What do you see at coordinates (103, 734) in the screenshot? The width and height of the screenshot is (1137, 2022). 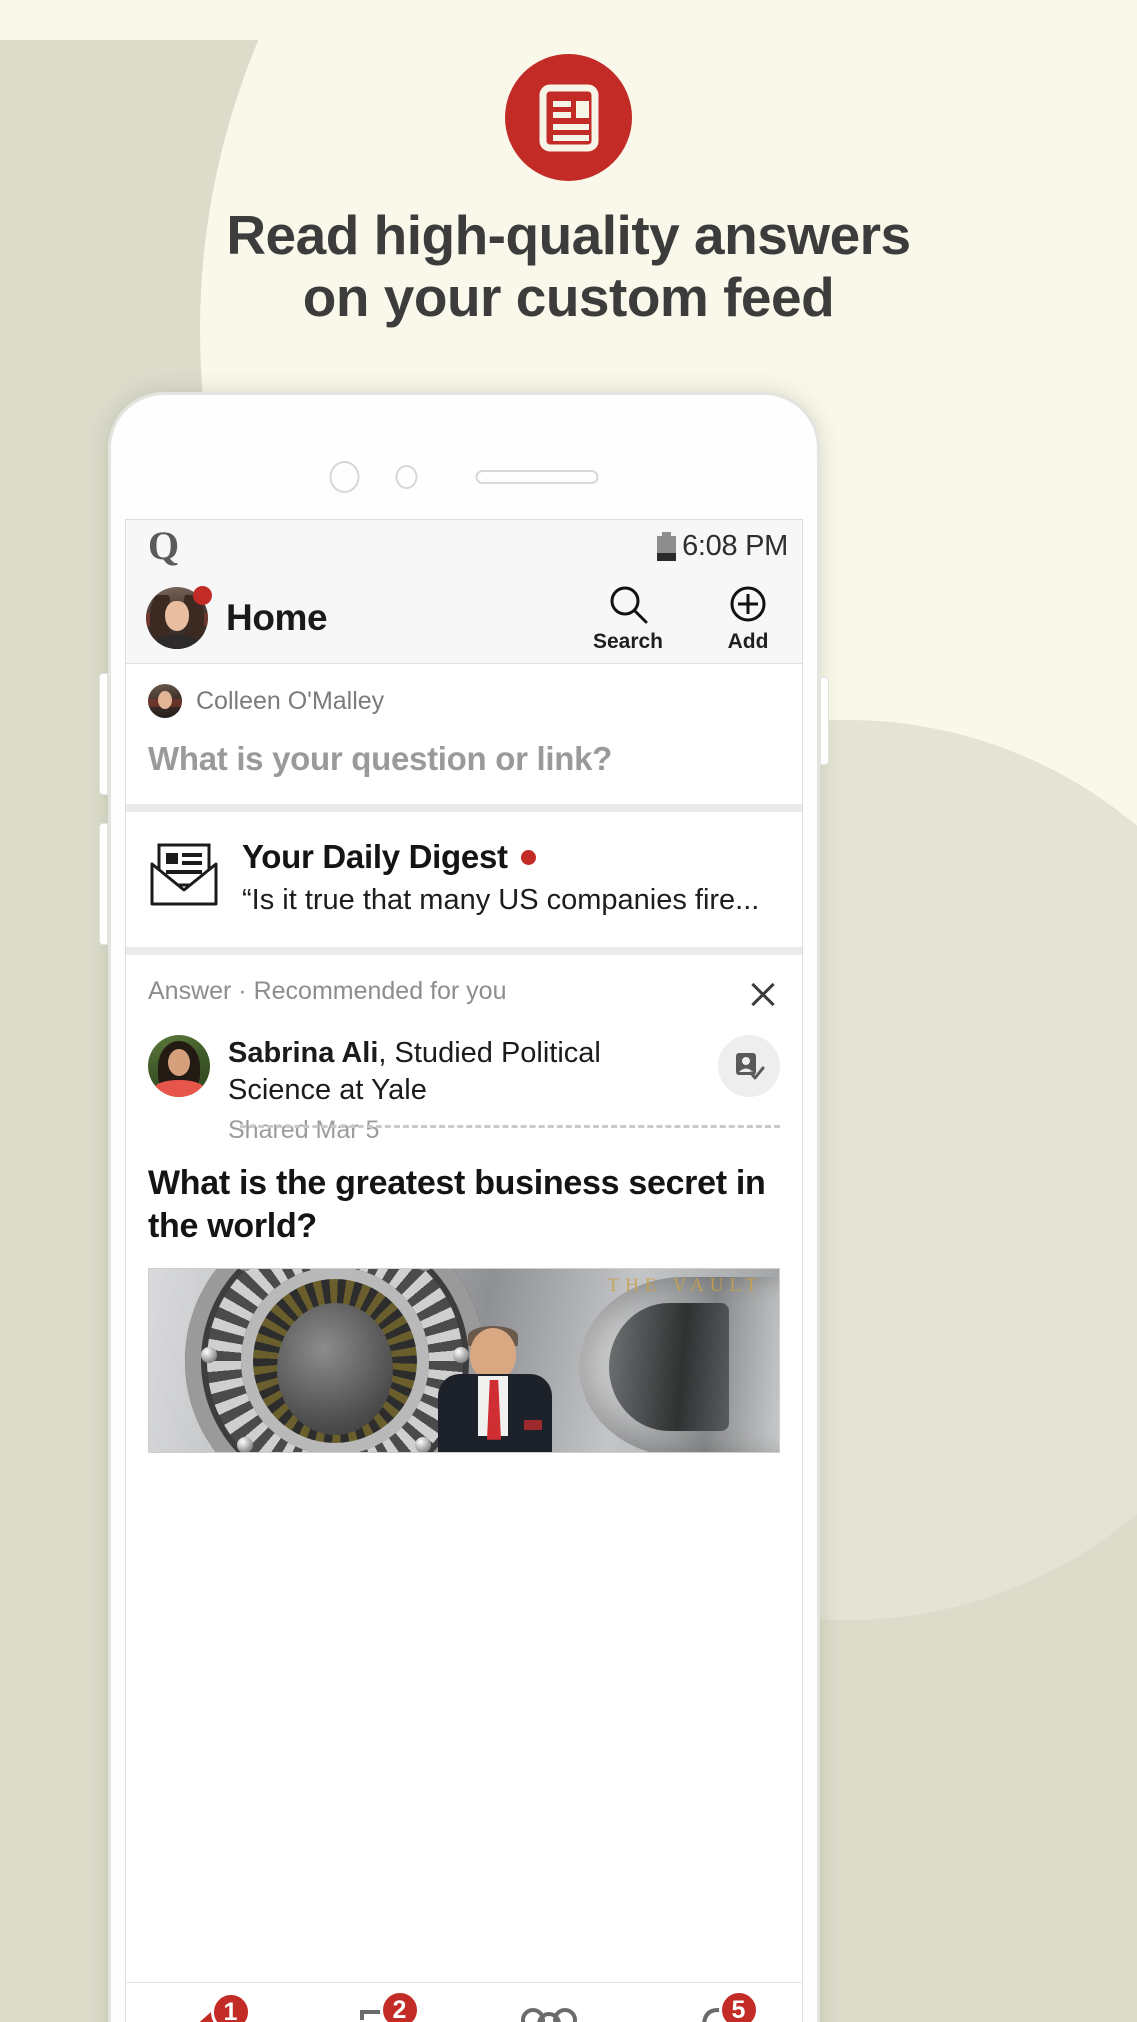 I see `phone-volume-up-button` at bounding box center [103, 734].